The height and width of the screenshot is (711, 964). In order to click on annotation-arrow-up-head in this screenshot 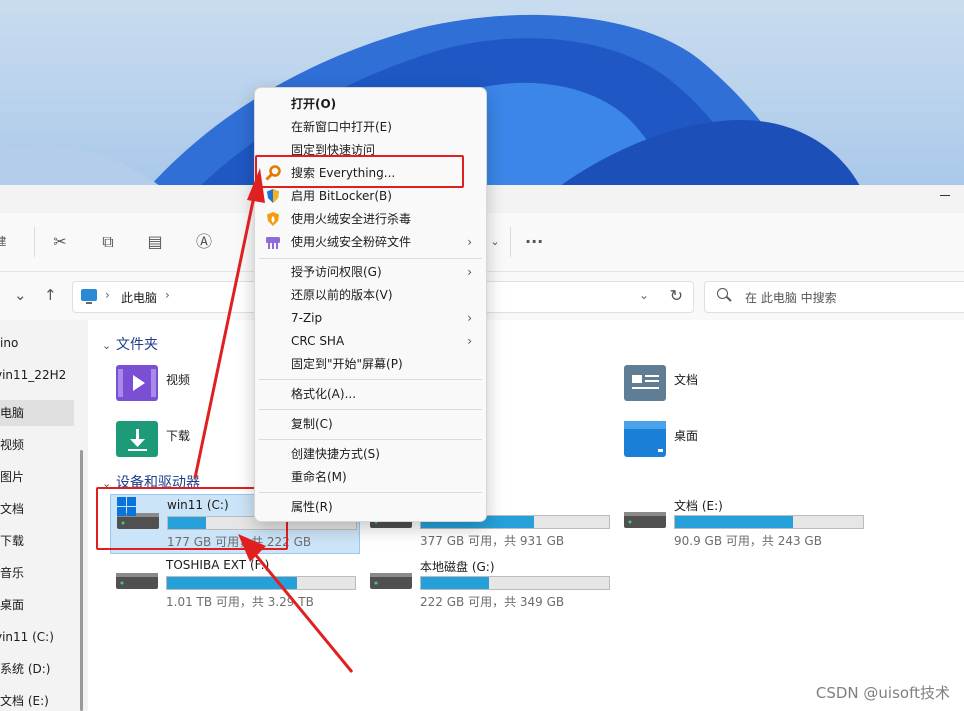, I will do `click(256, 185)`.